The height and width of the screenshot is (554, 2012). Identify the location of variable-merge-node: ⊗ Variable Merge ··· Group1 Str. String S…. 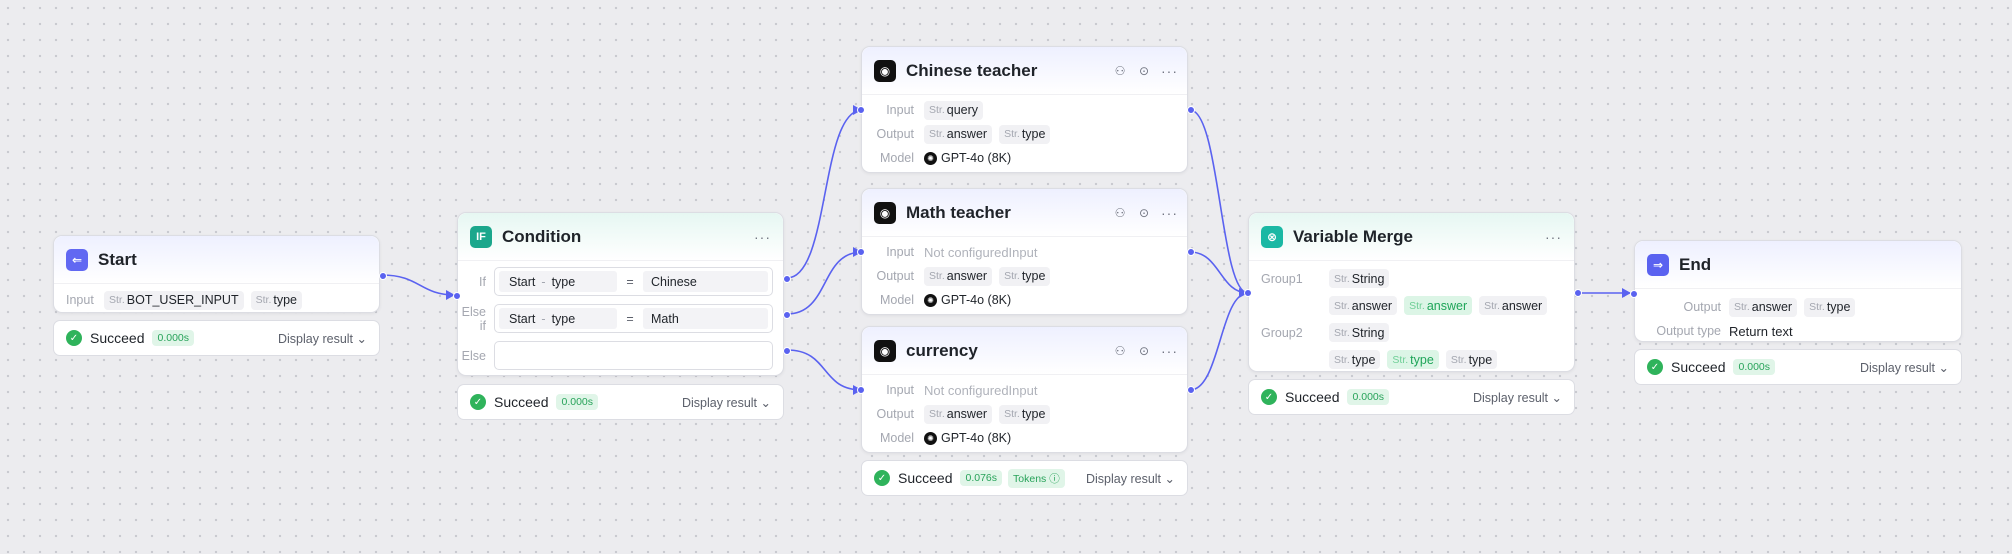
(1413, 292).